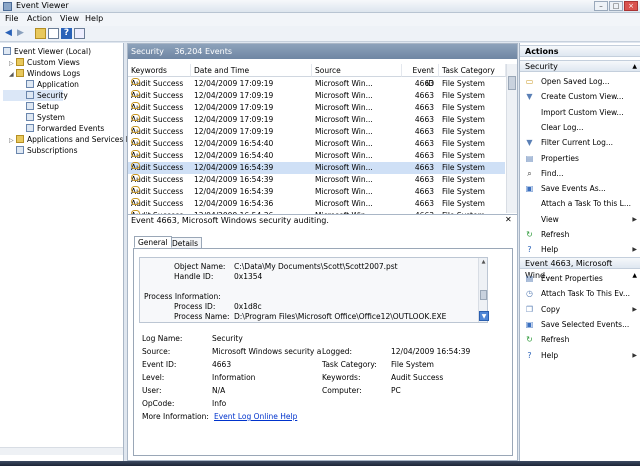 This screenshot has height=466, width=640. I want to click on user-label: User:, so click(152, 390).